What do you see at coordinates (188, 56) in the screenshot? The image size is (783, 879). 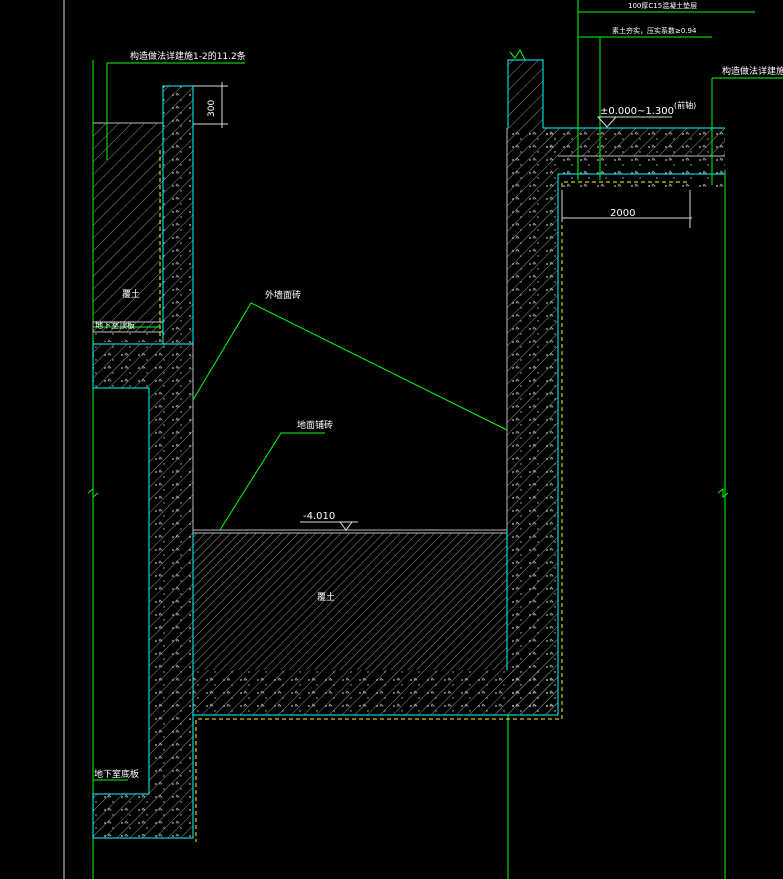 I see `construction-note-left: 构造做法详建施1-2的11.2条` at bounding box center [188, 56].